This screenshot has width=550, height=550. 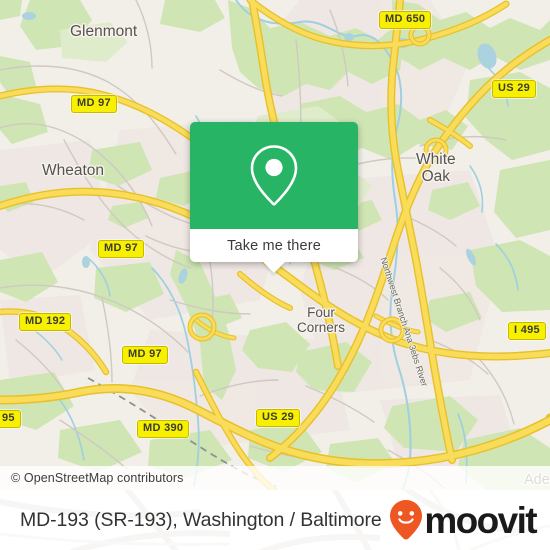 I want to click on location-popup-card: Take me there, so click(x=274, y=197).